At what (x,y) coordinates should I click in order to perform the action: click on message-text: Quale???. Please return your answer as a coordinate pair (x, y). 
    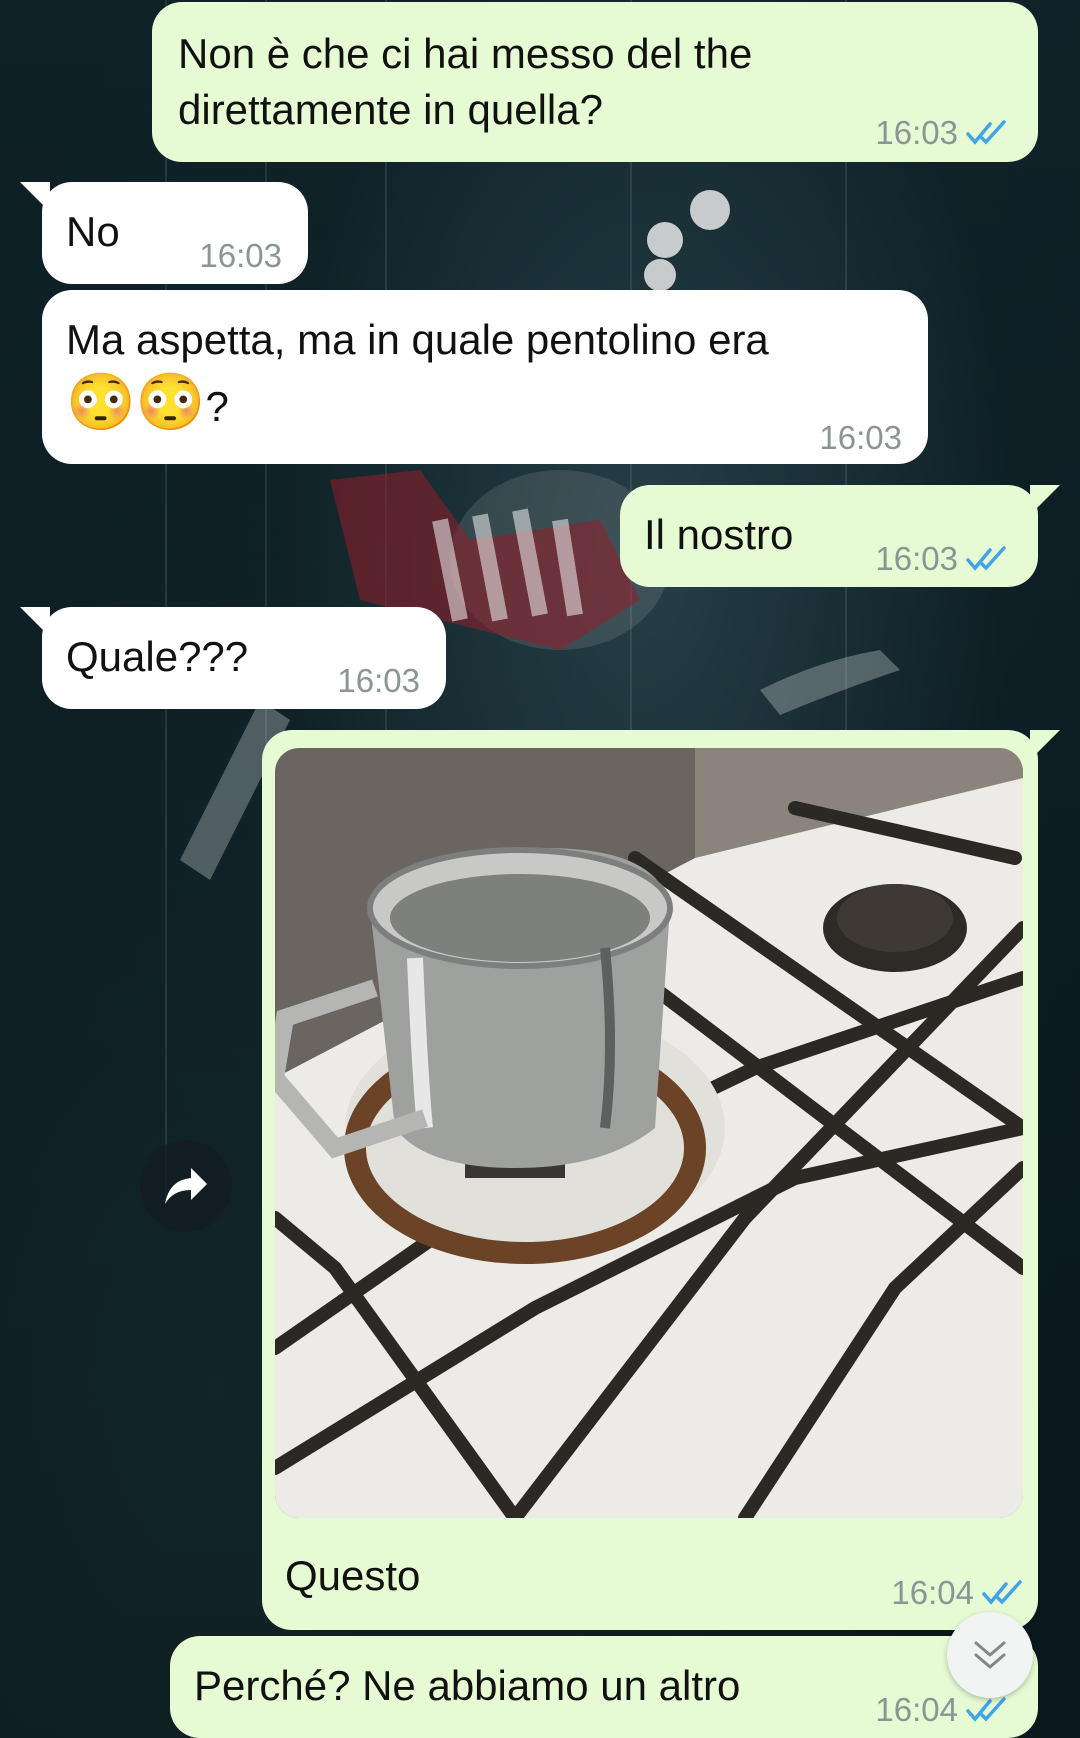
    Looking at the image, I should click on (157, 656).